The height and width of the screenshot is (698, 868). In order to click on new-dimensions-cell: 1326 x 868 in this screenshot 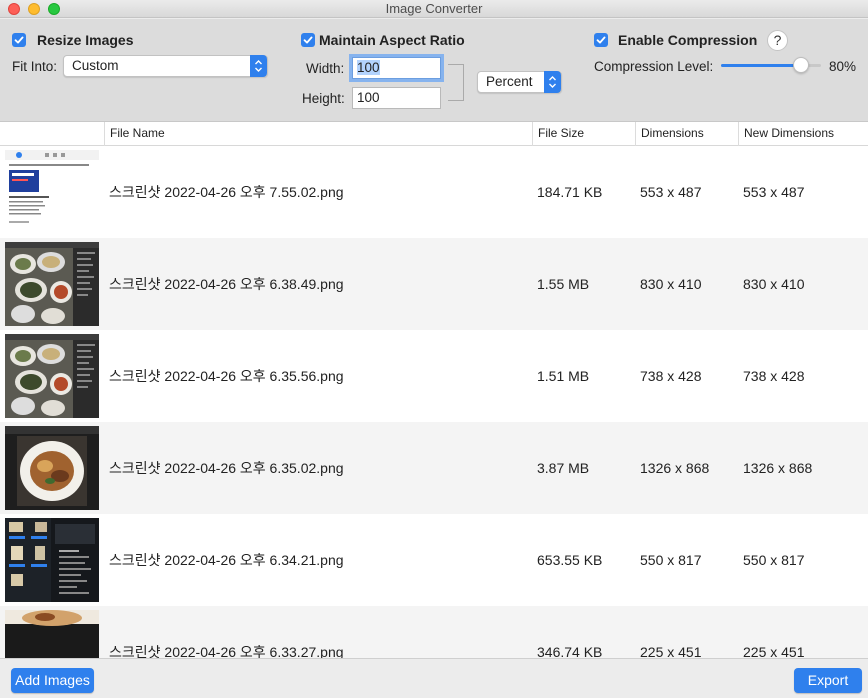, I will do `click(778, 468)`.